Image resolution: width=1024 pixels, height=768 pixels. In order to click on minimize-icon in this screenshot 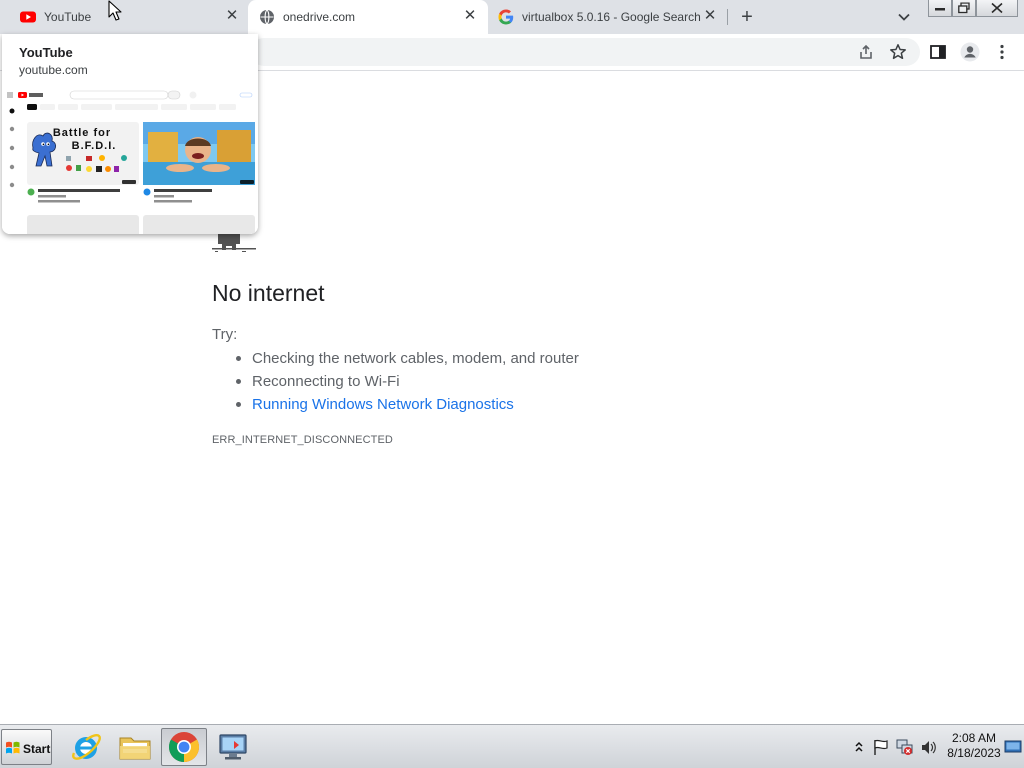, I will do `click(940, 9)`.